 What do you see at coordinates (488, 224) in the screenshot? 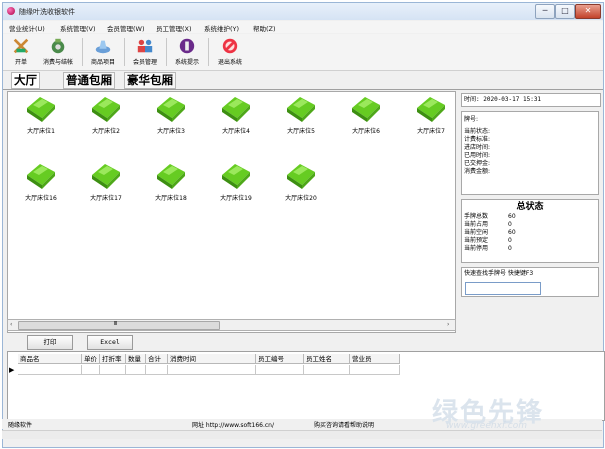
I see `status-occupied: 当前占用 0` at bounding box center [488, 224].